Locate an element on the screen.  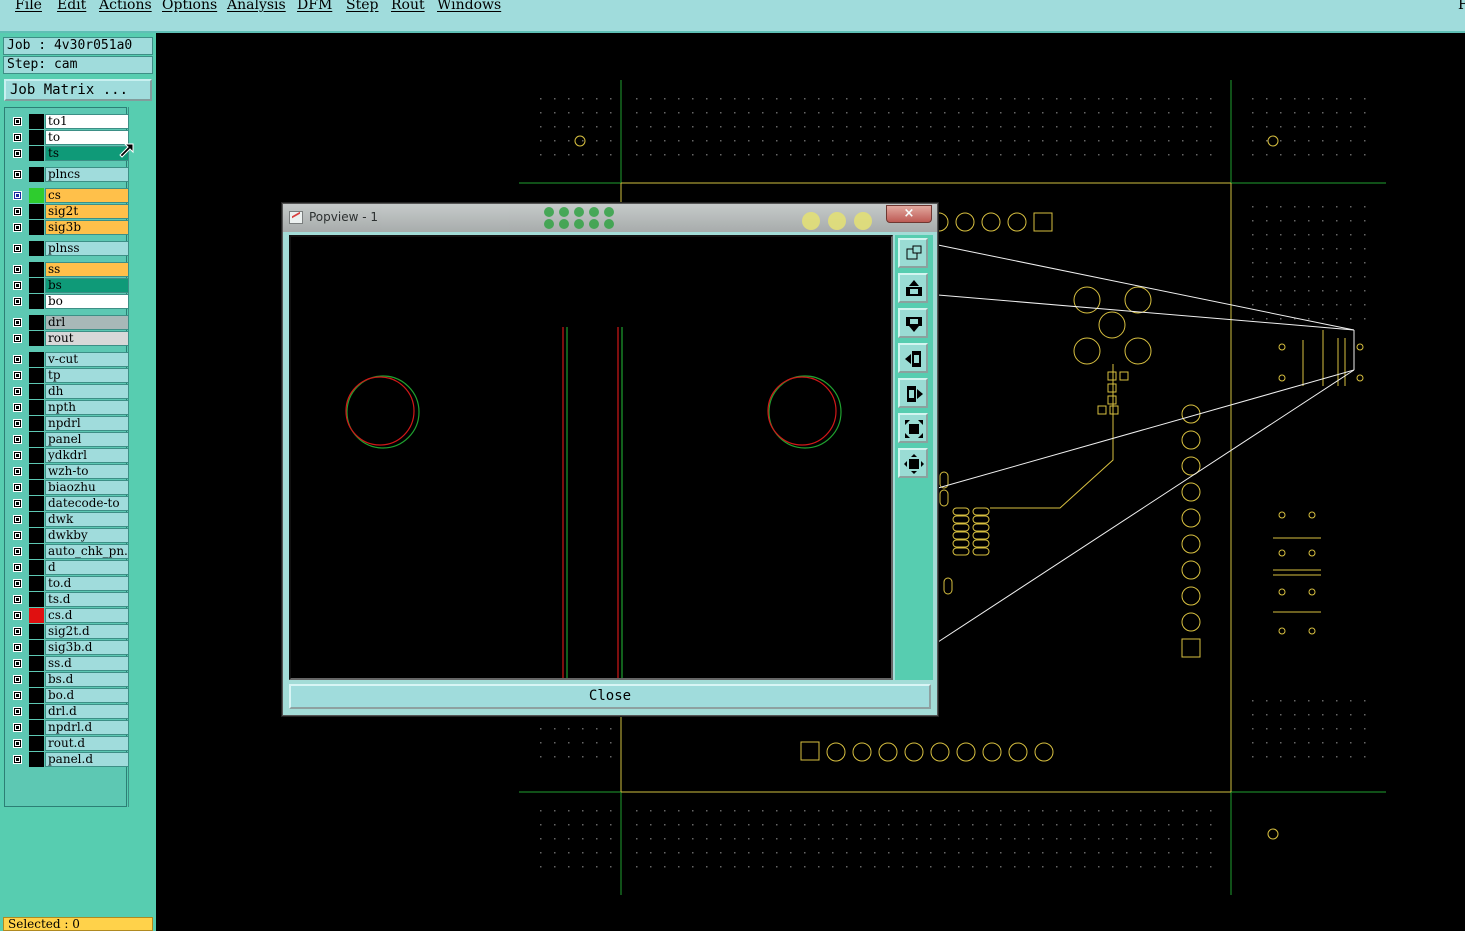
layer-row-bs-d: bs.d is located at coordinates (69, 679).